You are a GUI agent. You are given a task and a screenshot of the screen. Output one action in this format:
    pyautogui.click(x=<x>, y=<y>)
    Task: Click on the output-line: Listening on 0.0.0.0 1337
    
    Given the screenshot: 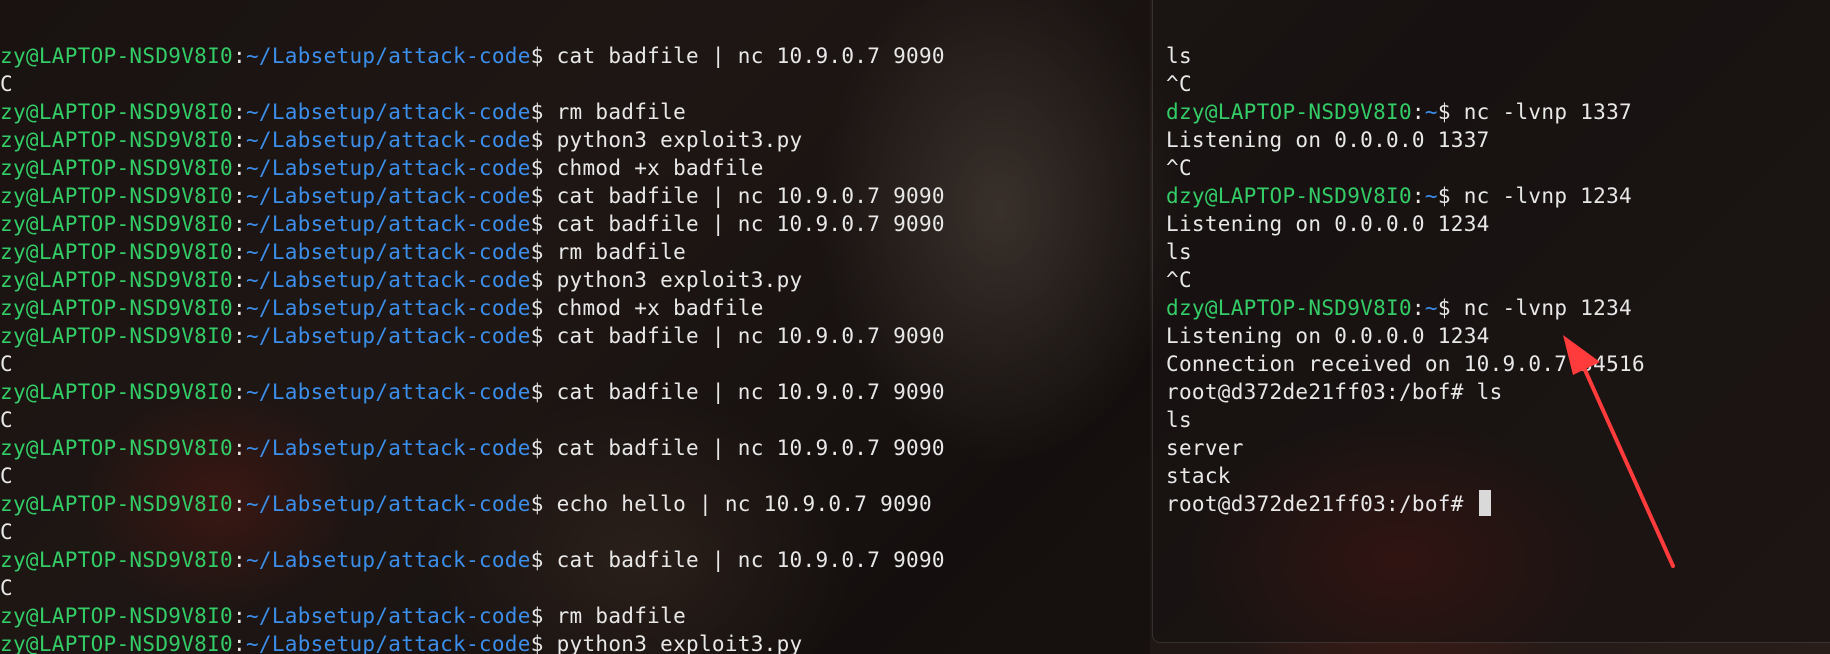 What is the action you would take?
    pyautogui.click(x=1498, y=140)
    